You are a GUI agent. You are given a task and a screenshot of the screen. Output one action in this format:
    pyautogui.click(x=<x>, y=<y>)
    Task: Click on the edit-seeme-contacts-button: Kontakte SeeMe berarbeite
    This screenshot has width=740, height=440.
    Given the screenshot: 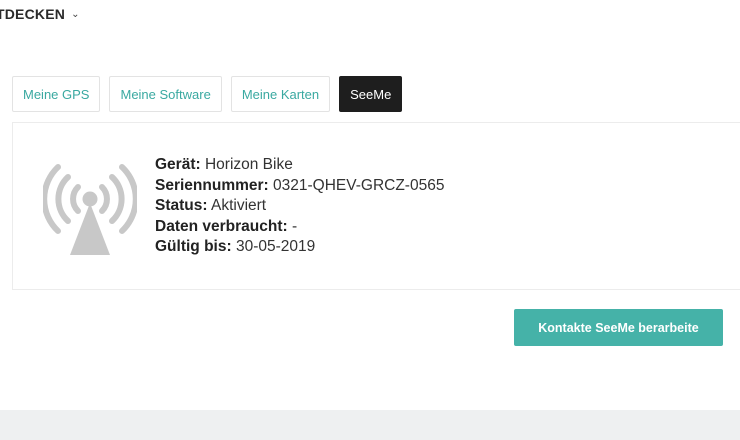 What is the action you would take?
    pyautogui.click(x=618, y=327)
    